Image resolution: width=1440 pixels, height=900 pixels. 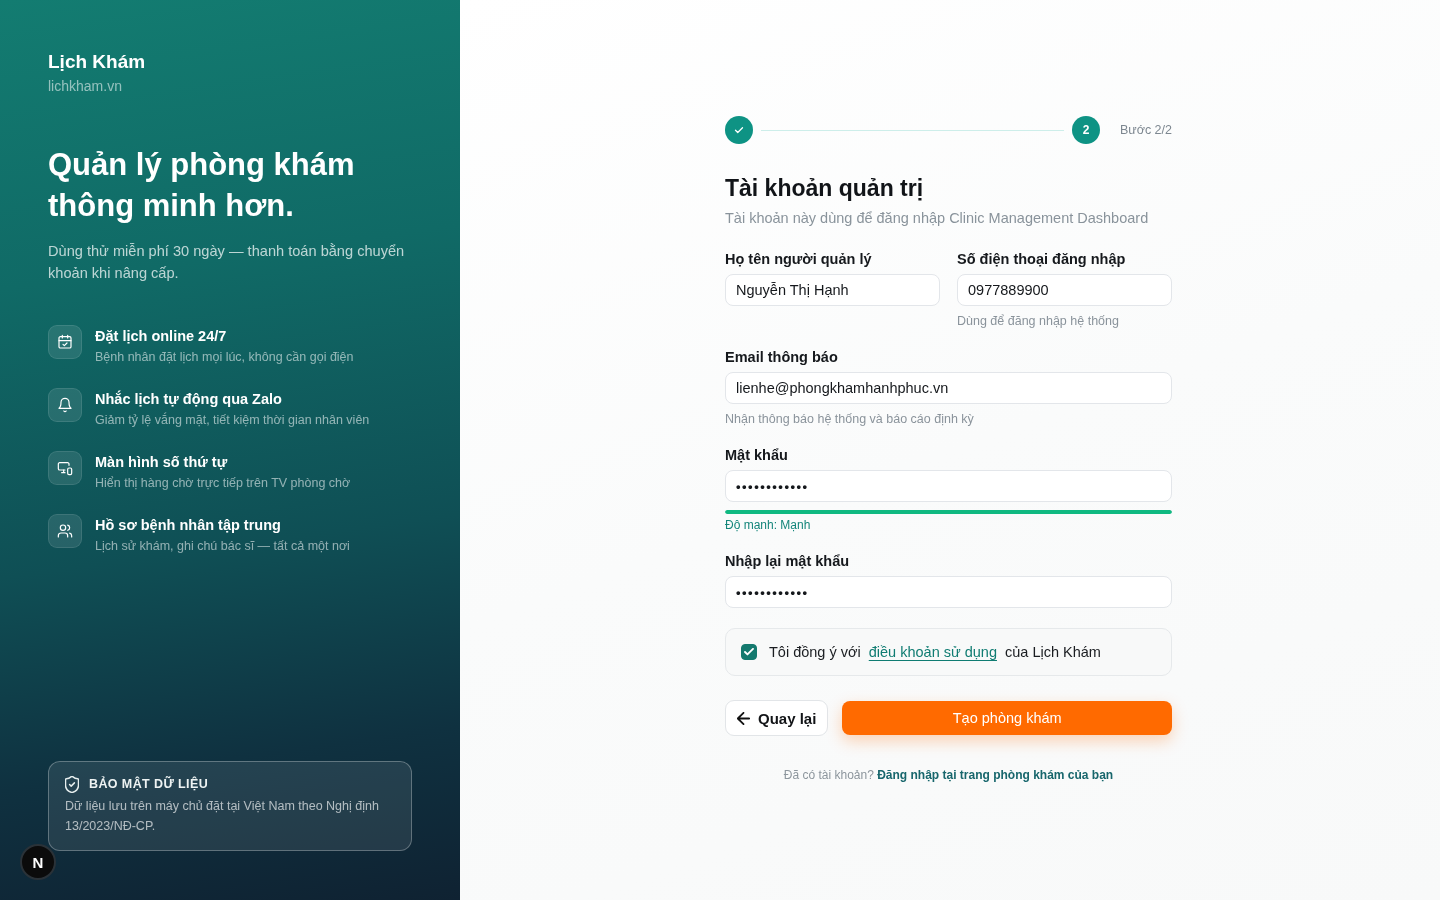 What do you see at coordinates (85, 86) in the screenshot?
I see `brand-domain: lichkham.vn` at bounding box center [85, 86].